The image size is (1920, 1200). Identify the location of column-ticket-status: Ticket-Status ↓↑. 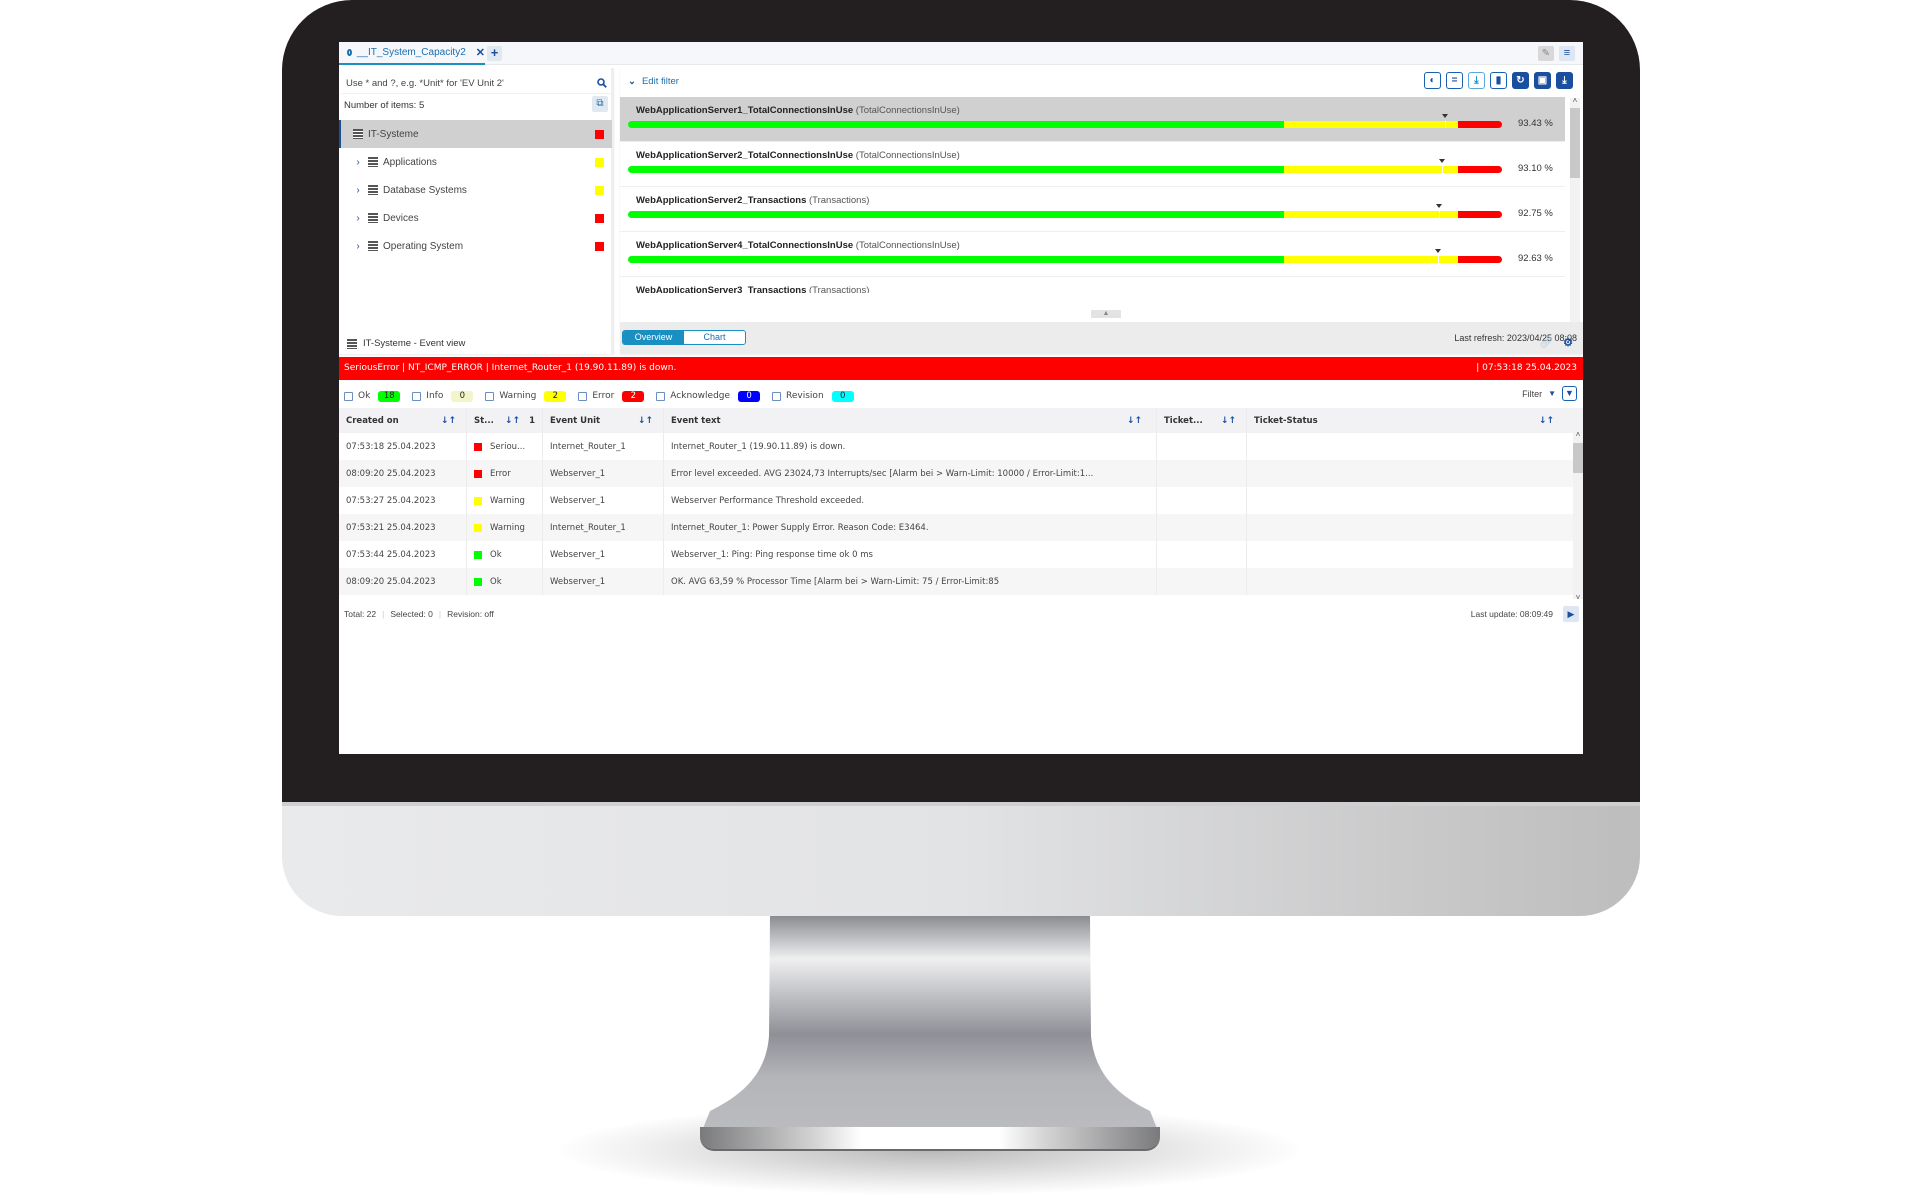
(1410, 420).